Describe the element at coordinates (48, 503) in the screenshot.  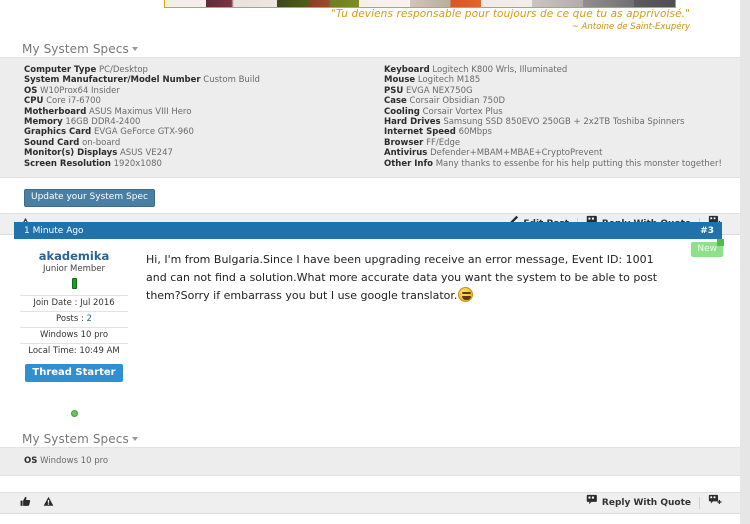
I see `warning-triangle-icon` at that location.